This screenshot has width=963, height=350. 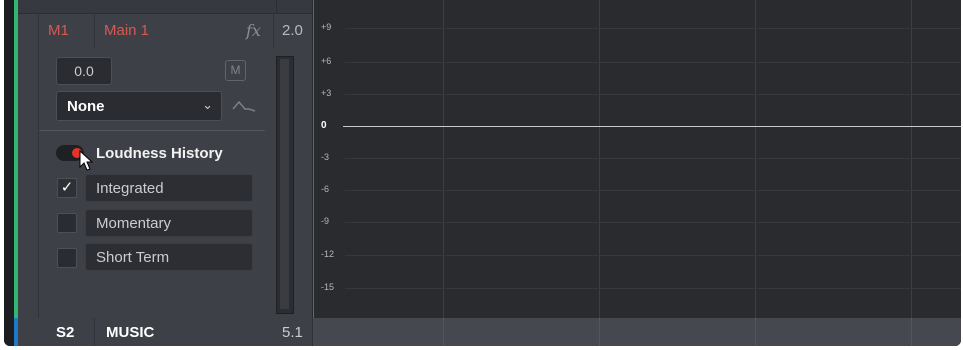 What do you see at coordinates (84, 71) in the screenshot?
I see `volume-field: 0.0` at bounding box center [84, 71].